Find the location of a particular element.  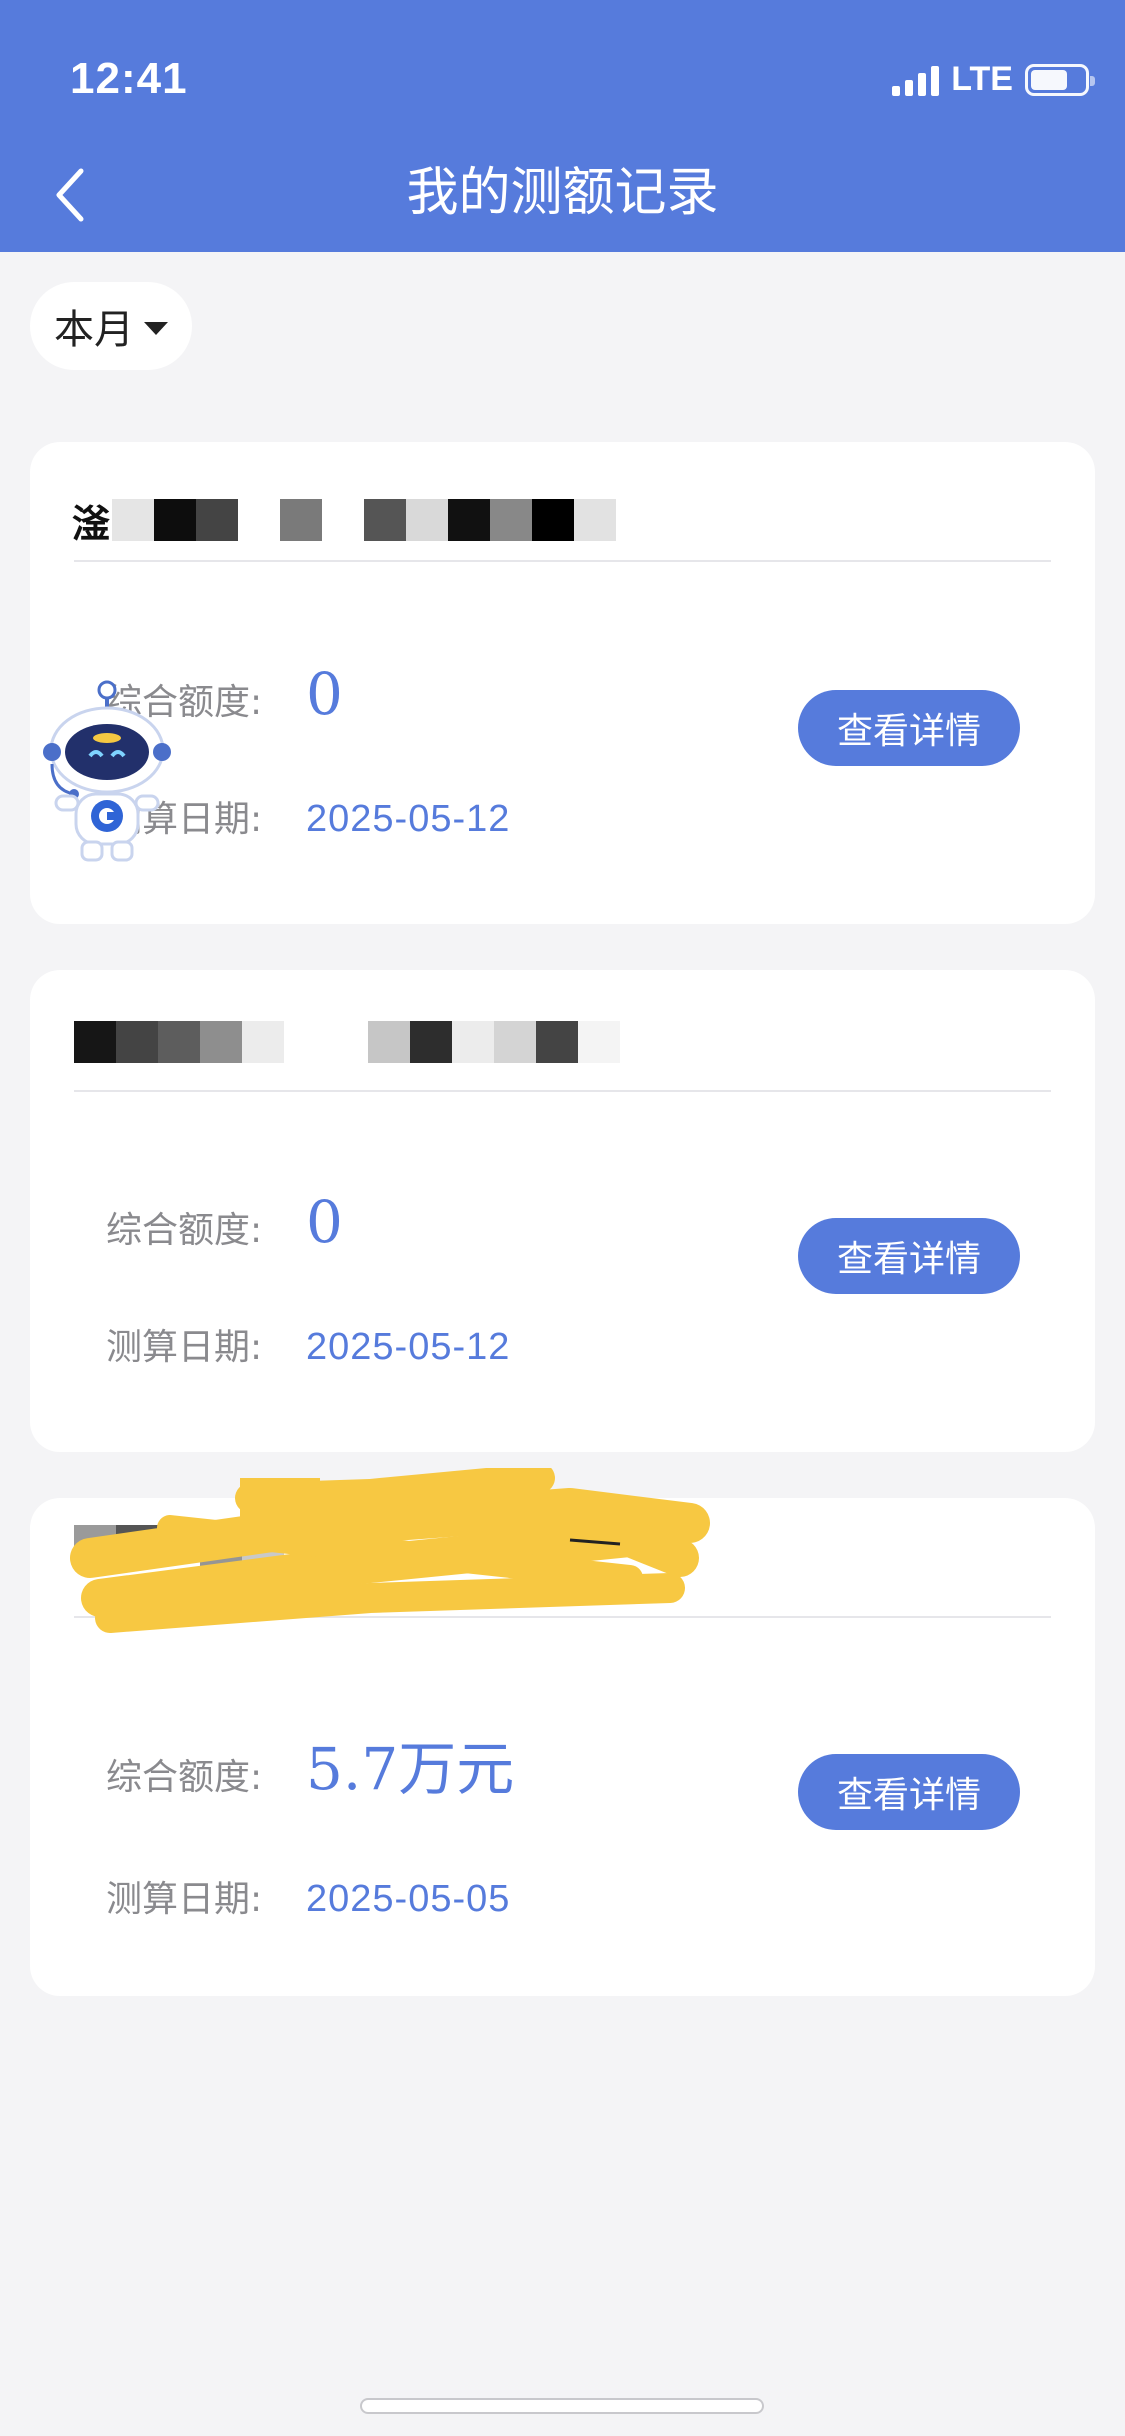

amount-row: 综合额度: 0 is located at coordinates (224, 1222).